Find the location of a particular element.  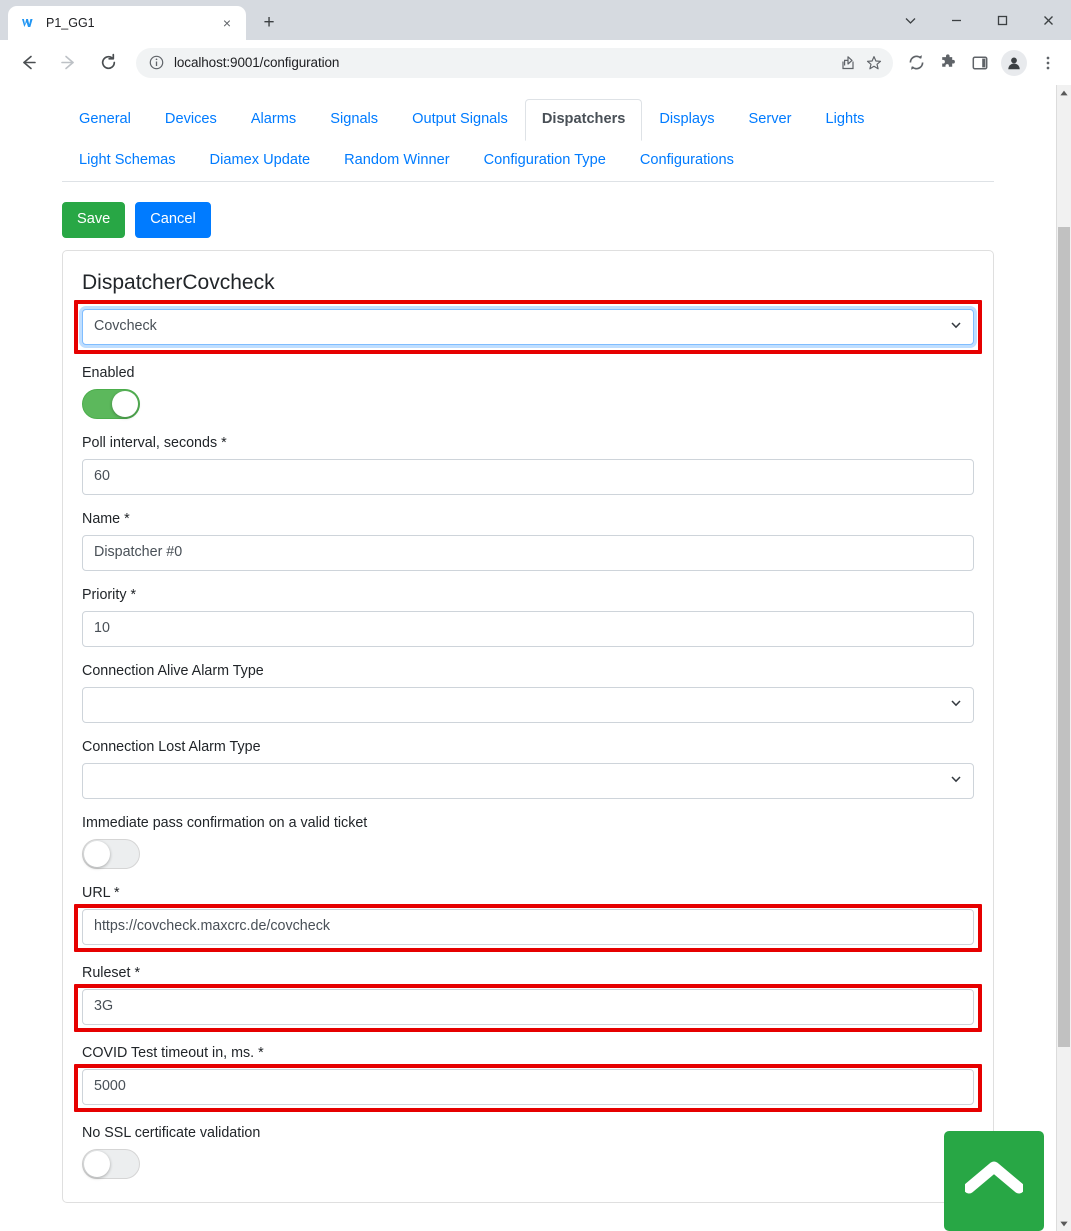

dispatcher-type-value: Covcheck is located at coordinates (125, 326).